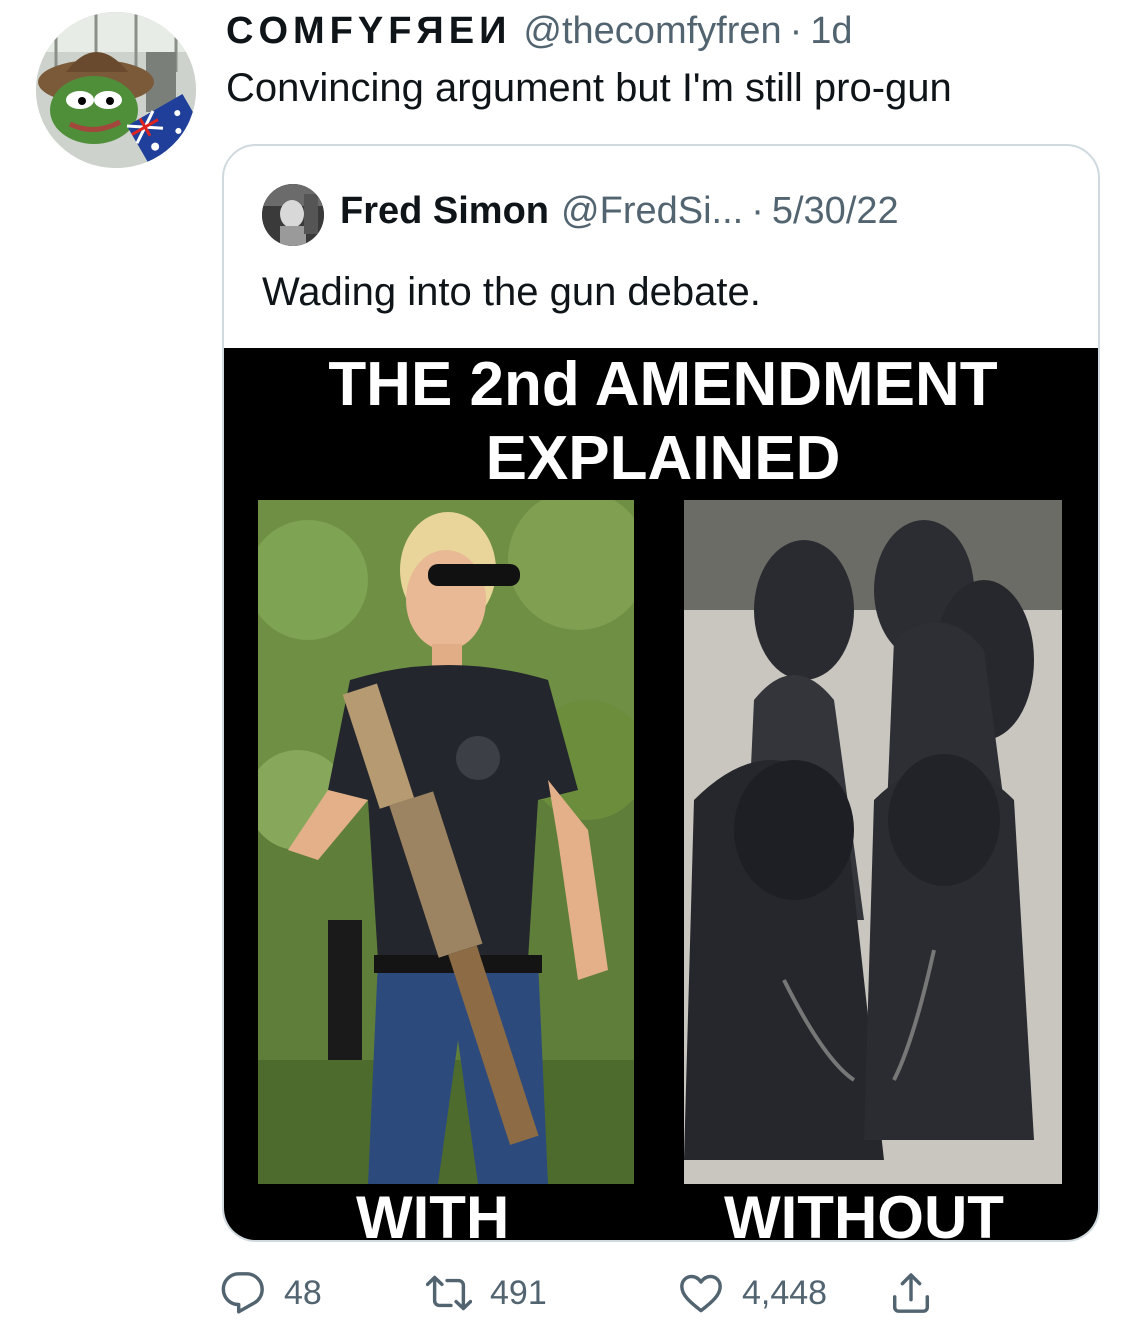 Image resolution: width=1144 pixels, height=1336 pixels. I want to click on like-count: 4,448, so click(785, 1292).